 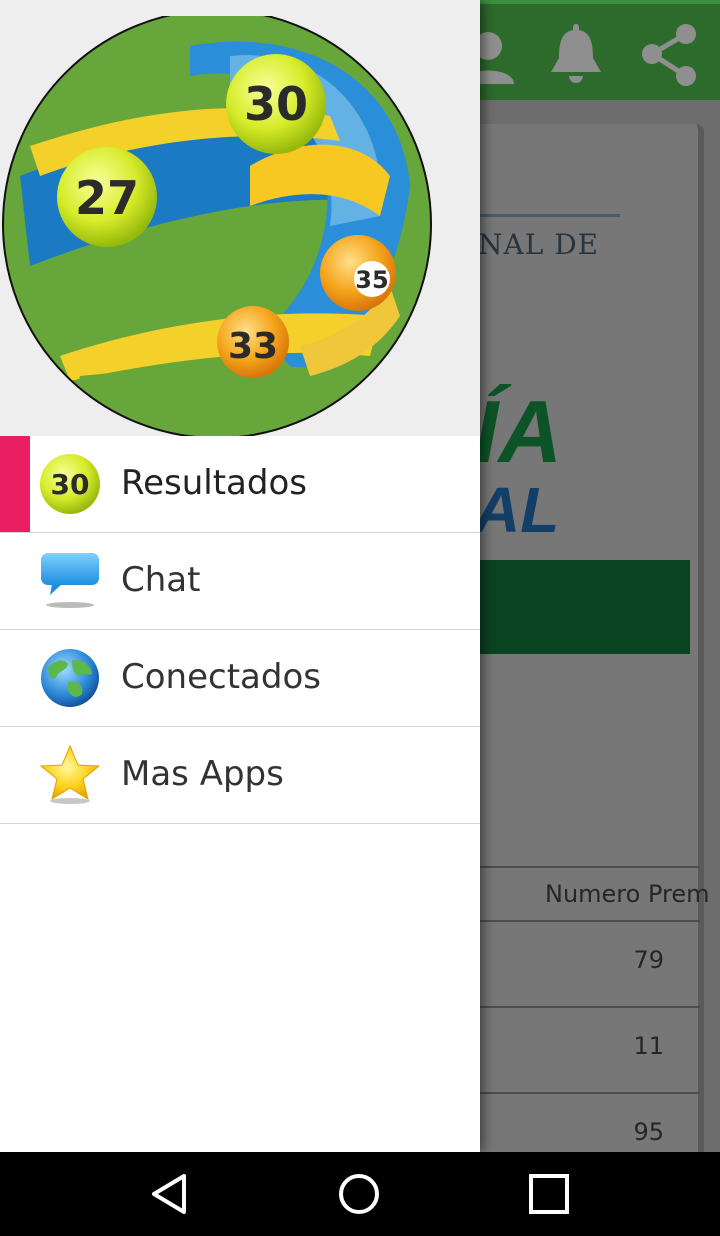 What do you see at coordinates (253, 346) in the screenshot?
I see `ball-number: 33` at bounding box center [253, 346].